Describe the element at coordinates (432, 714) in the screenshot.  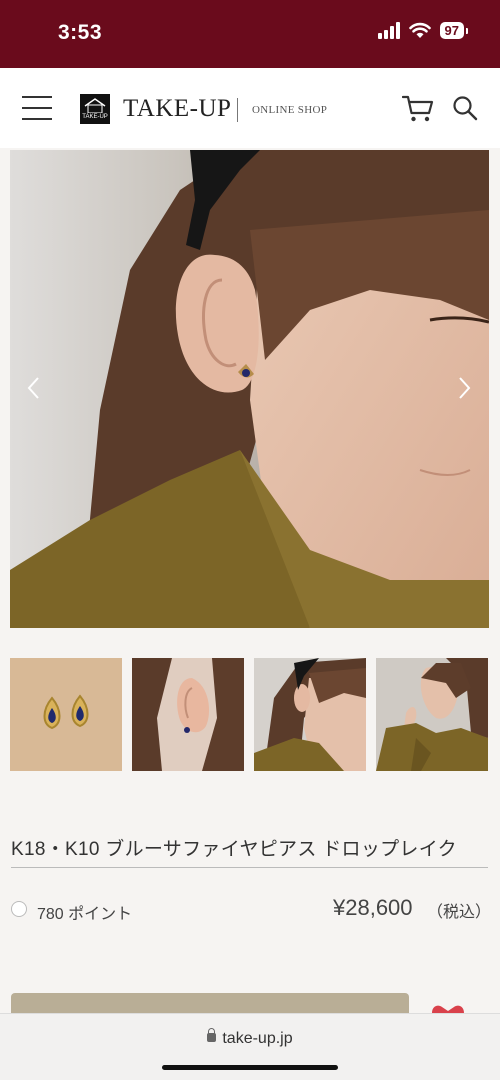
I see `thumbnail-model-pose` at that location.